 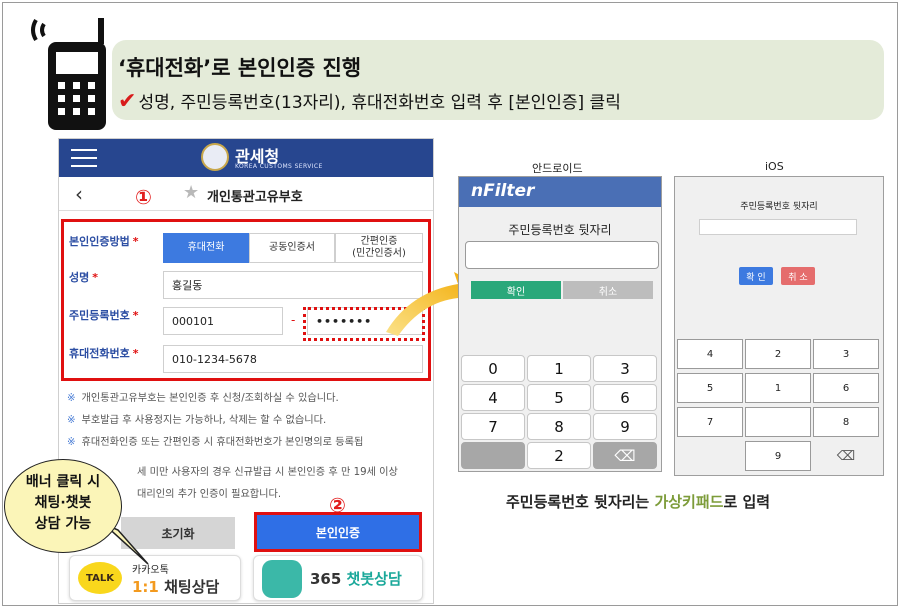 I want to click on android-input-label: 주민등록번호 뒷자리, so click(x=560, y=230).